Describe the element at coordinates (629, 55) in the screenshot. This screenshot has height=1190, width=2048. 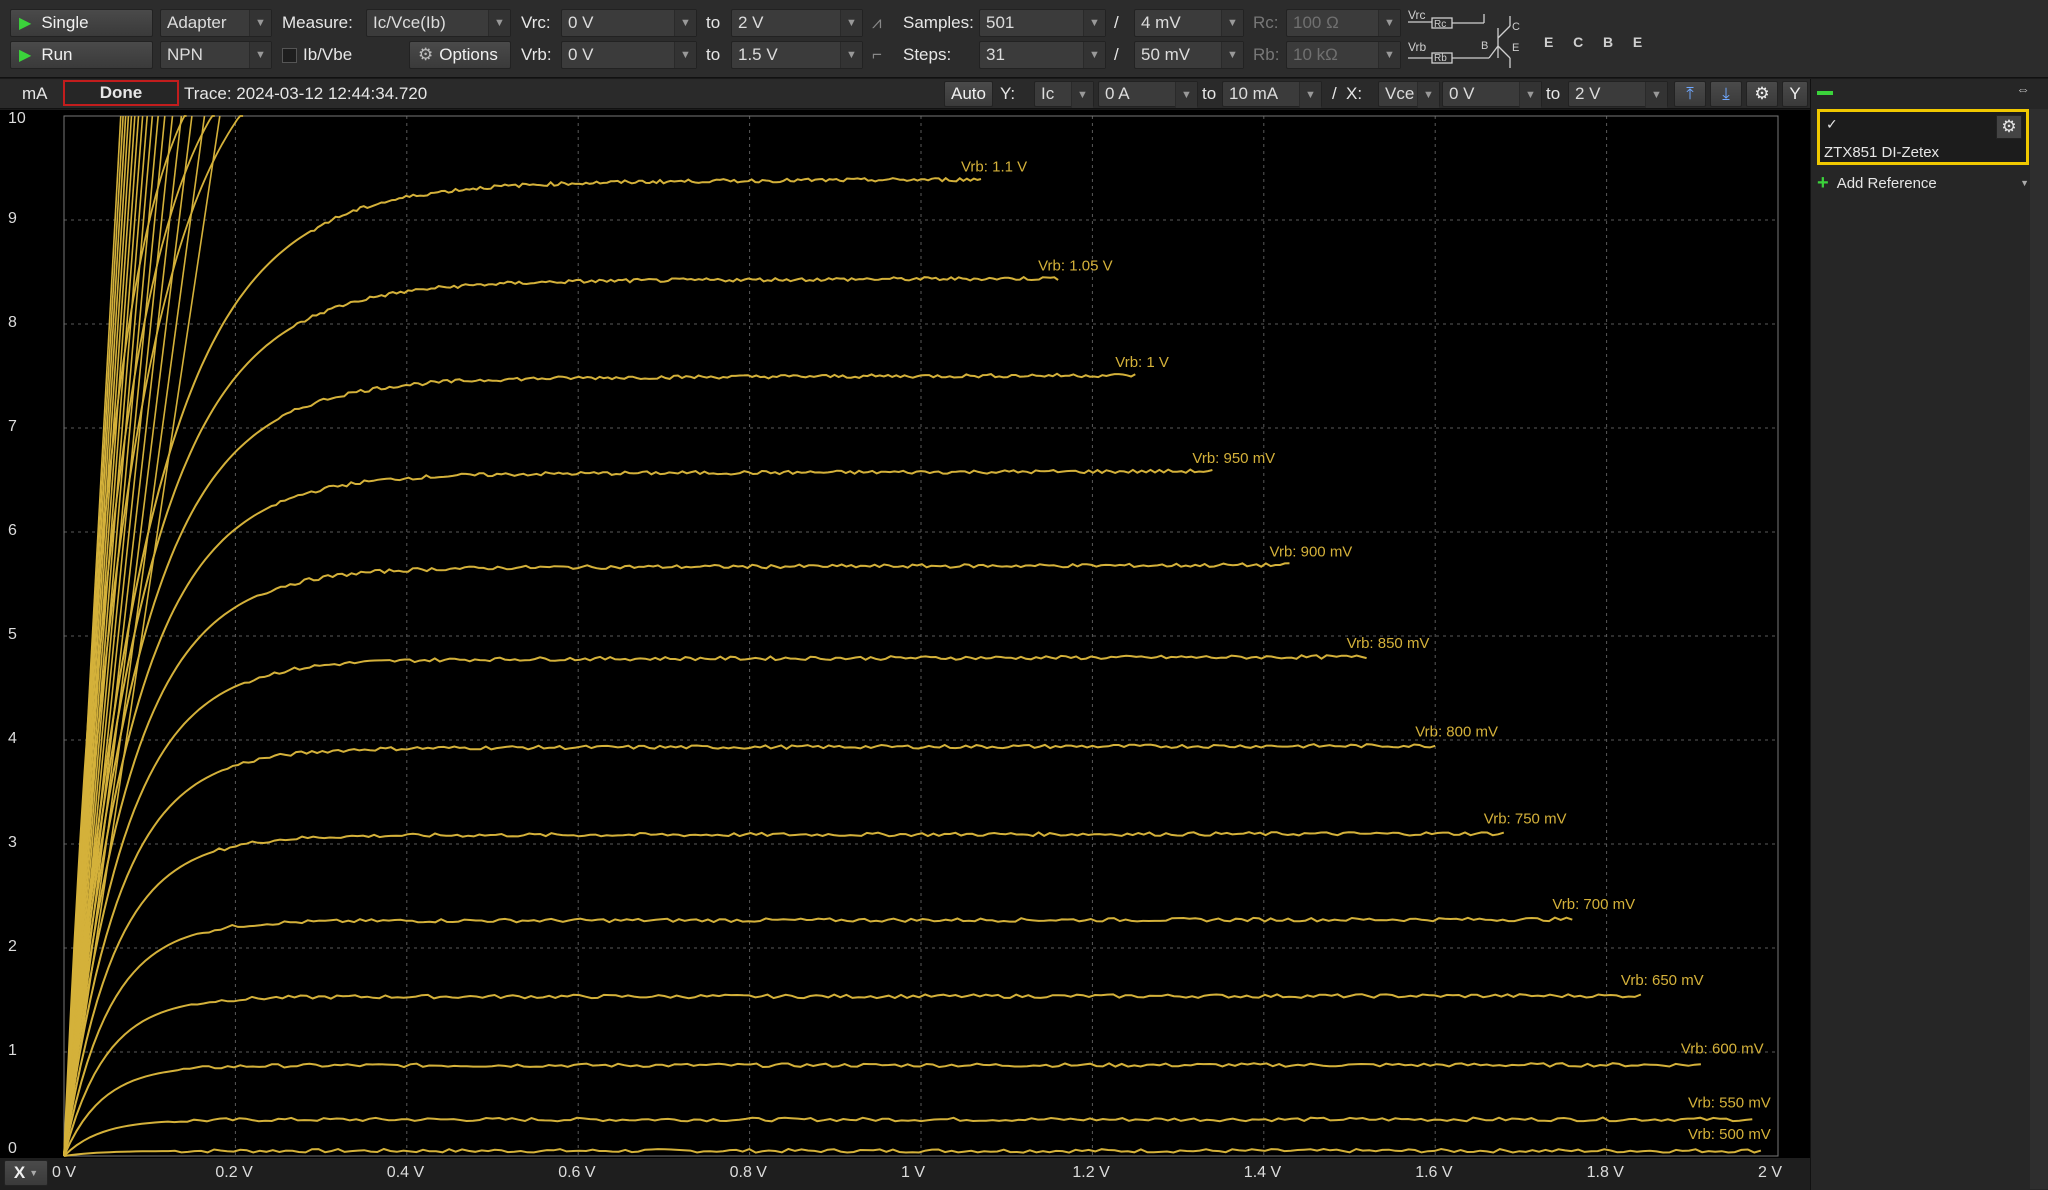
I see `vrb-from-input: 0 V ▼` at that location.